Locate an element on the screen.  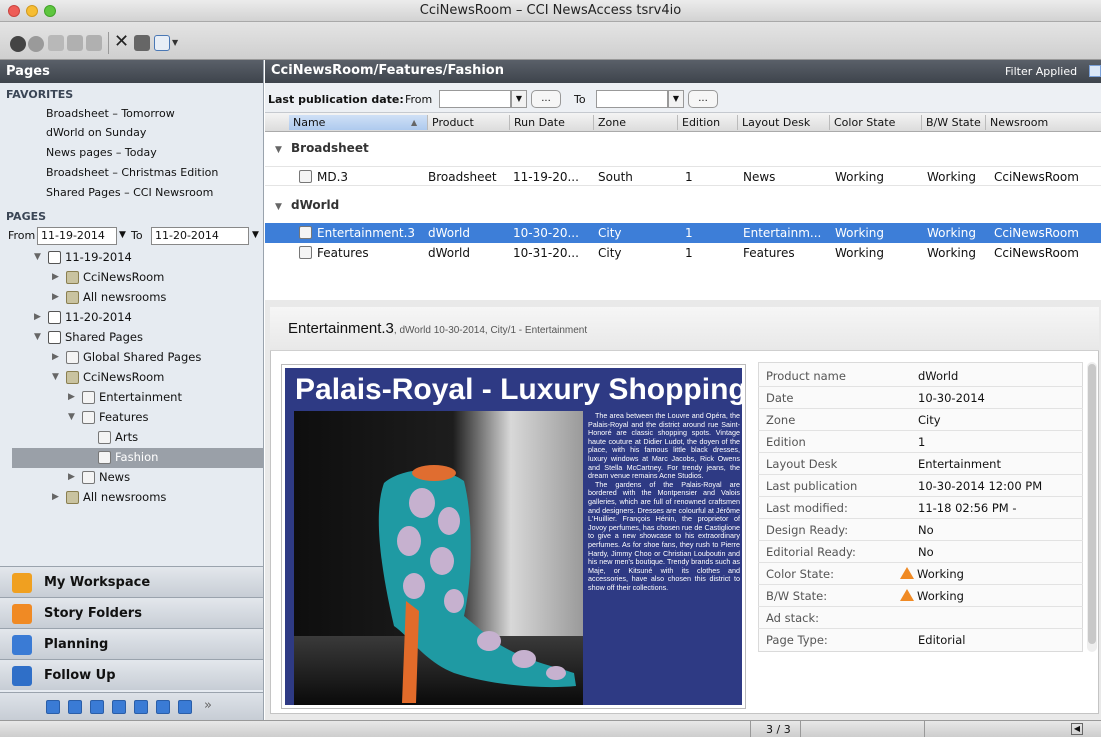
toolbar: ✕ ▼ is located at coordinates (550, 41).